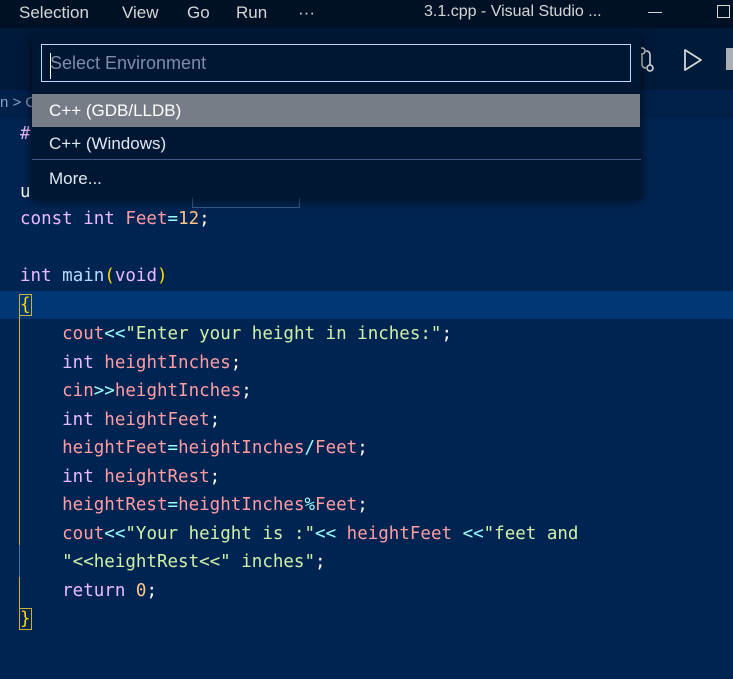  I want to click on using-partial: u, so click(25, 192).